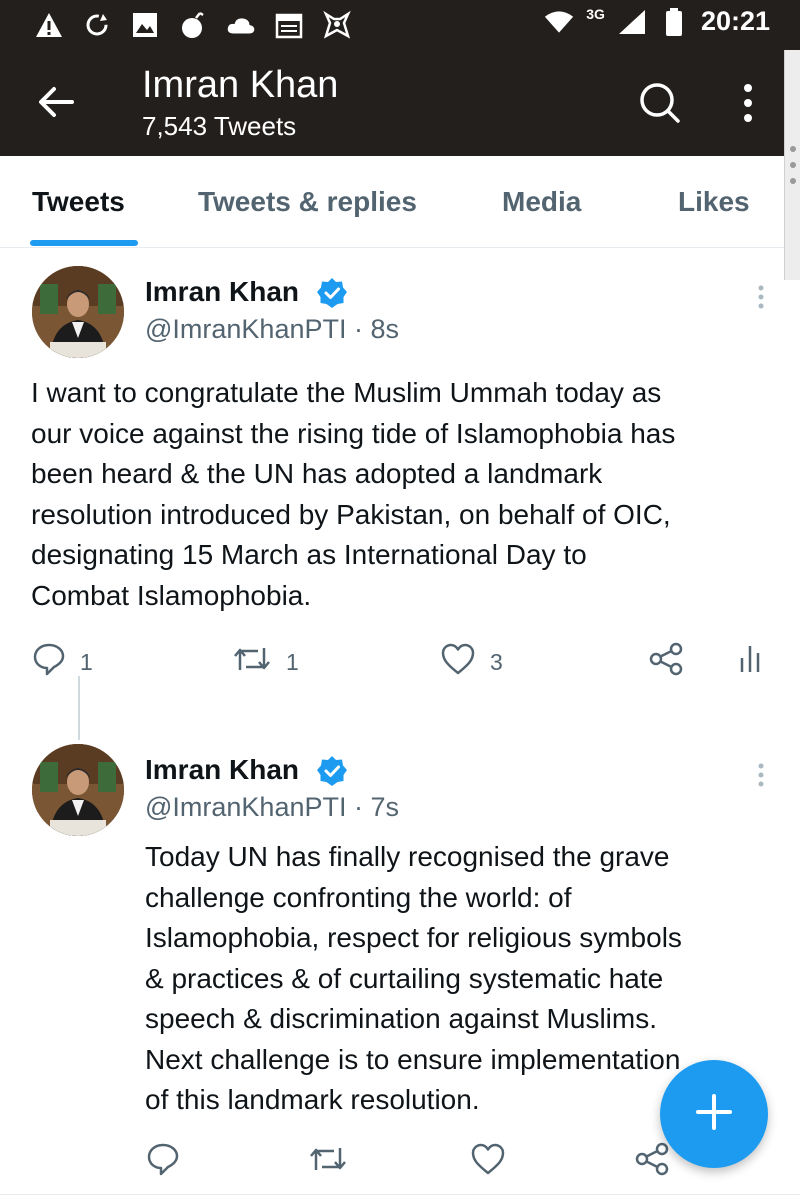 This screenshot has width=800, height=1200. What do you see at coordinates (392, 103) in the screenshot?
I see `profile-header: Imran Khan 7,543 Tweets` at bounding box center [392, 103].